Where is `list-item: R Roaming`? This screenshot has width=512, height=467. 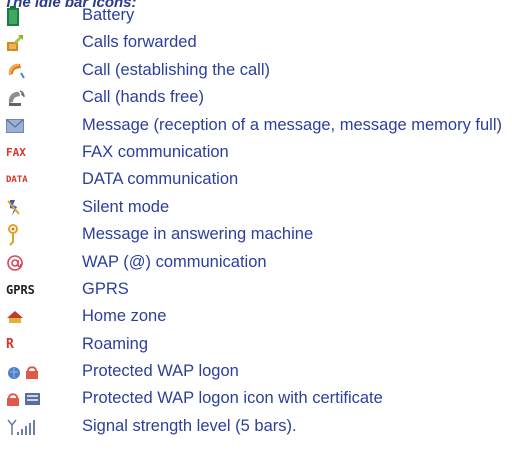
list-item: R Roaming is located at coordinates (256, 345).